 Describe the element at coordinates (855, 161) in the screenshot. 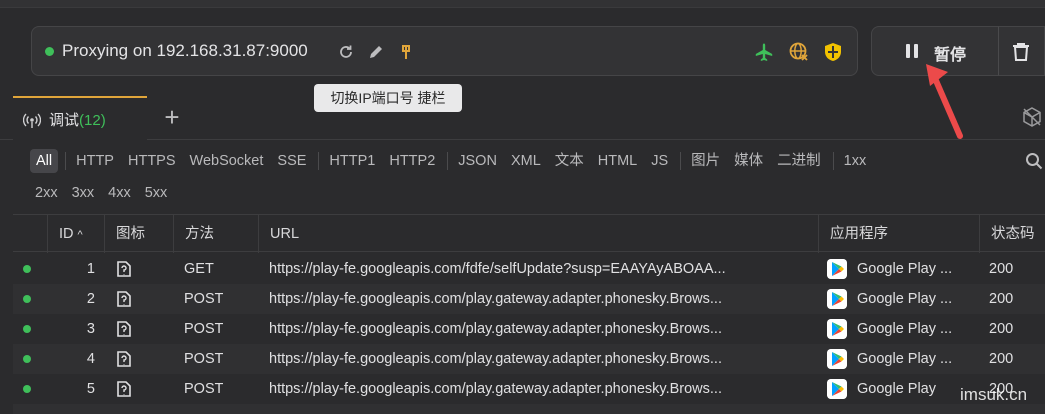

I see `filter-chip: 1xx` at that location.